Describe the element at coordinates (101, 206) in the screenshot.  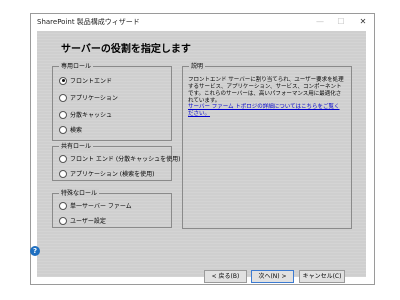
I see `radio-label: 単一サーバー ファーム` at that location.